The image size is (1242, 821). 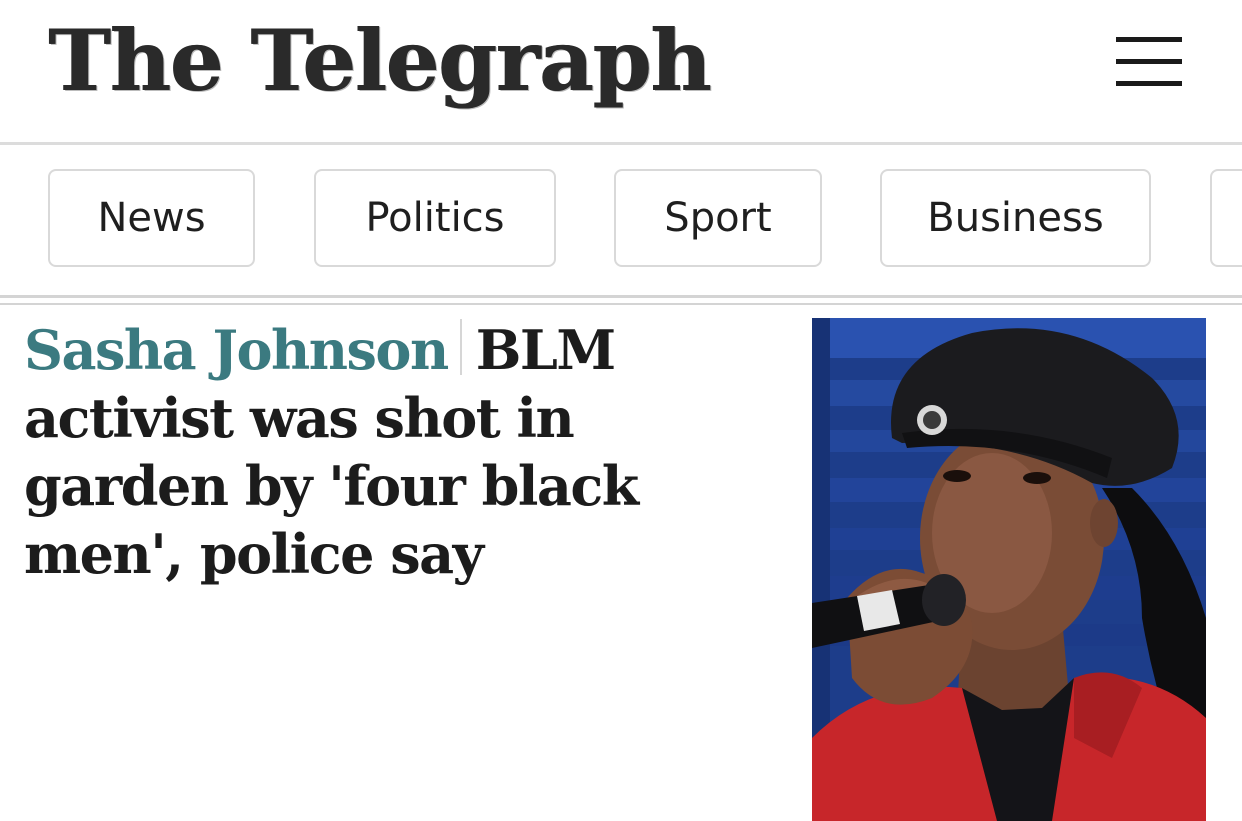 I want to click on article-kicker: Sasha Johnson, so click(x=236, y=350).